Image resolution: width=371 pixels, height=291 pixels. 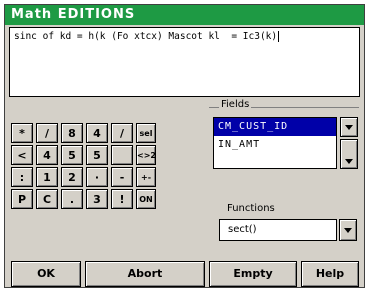 What do you see at coordinates (278, 230) in the screenshot?
I see `functions-select: sect()` at bounding box center [278, 230].